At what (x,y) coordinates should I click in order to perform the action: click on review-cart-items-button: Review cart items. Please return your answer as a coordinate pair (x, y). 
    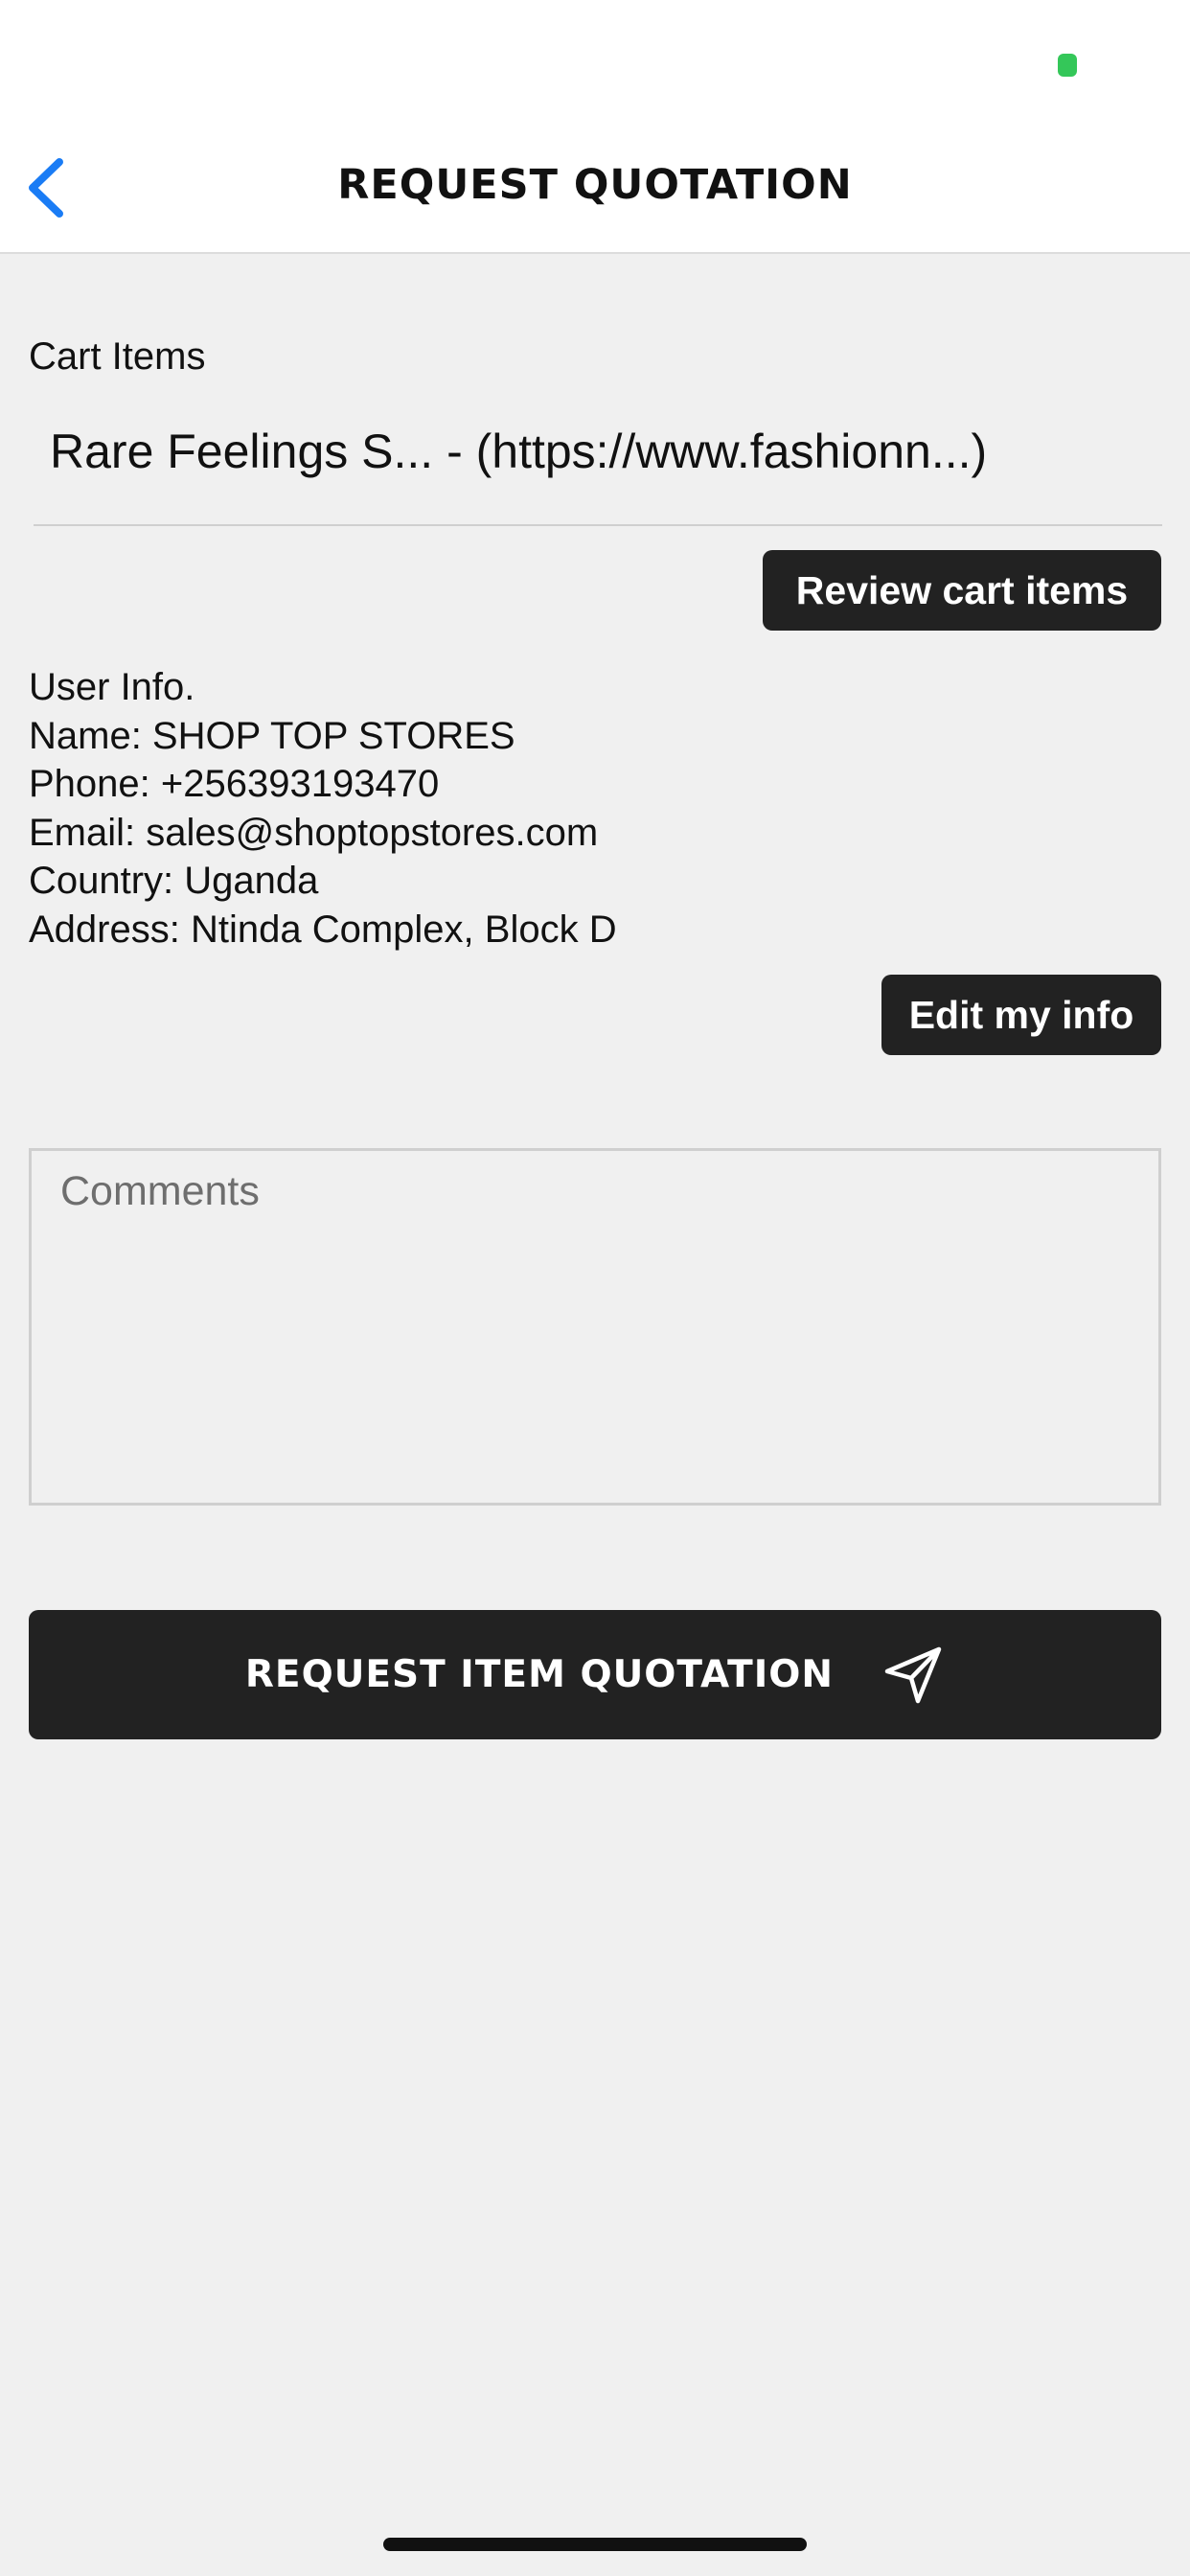
    Looking at the image, I should click on (962, 590).